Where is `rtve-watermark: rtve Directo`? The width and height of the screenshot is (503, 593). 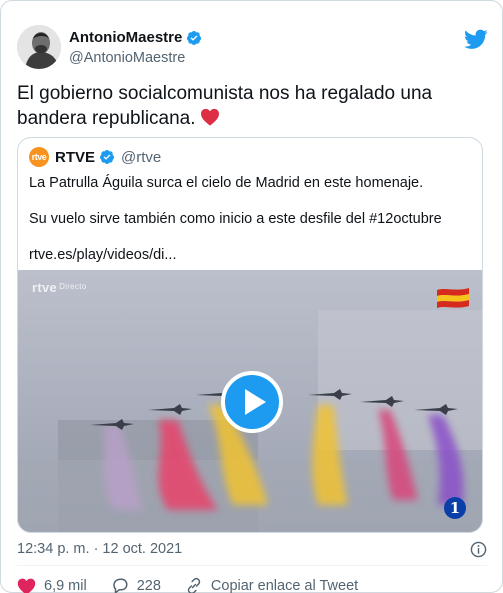
rtve-watermark: rtve Directo is located at coordinates (59, 287).